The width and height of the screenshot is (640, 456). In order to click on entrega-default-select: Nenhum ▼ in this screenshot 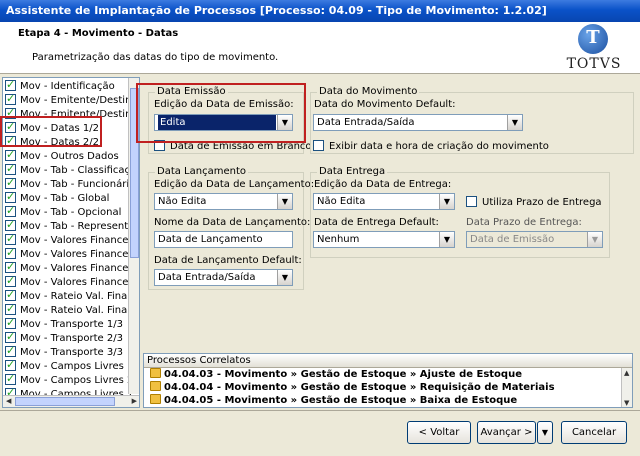, I will do `click(384, 239)`.